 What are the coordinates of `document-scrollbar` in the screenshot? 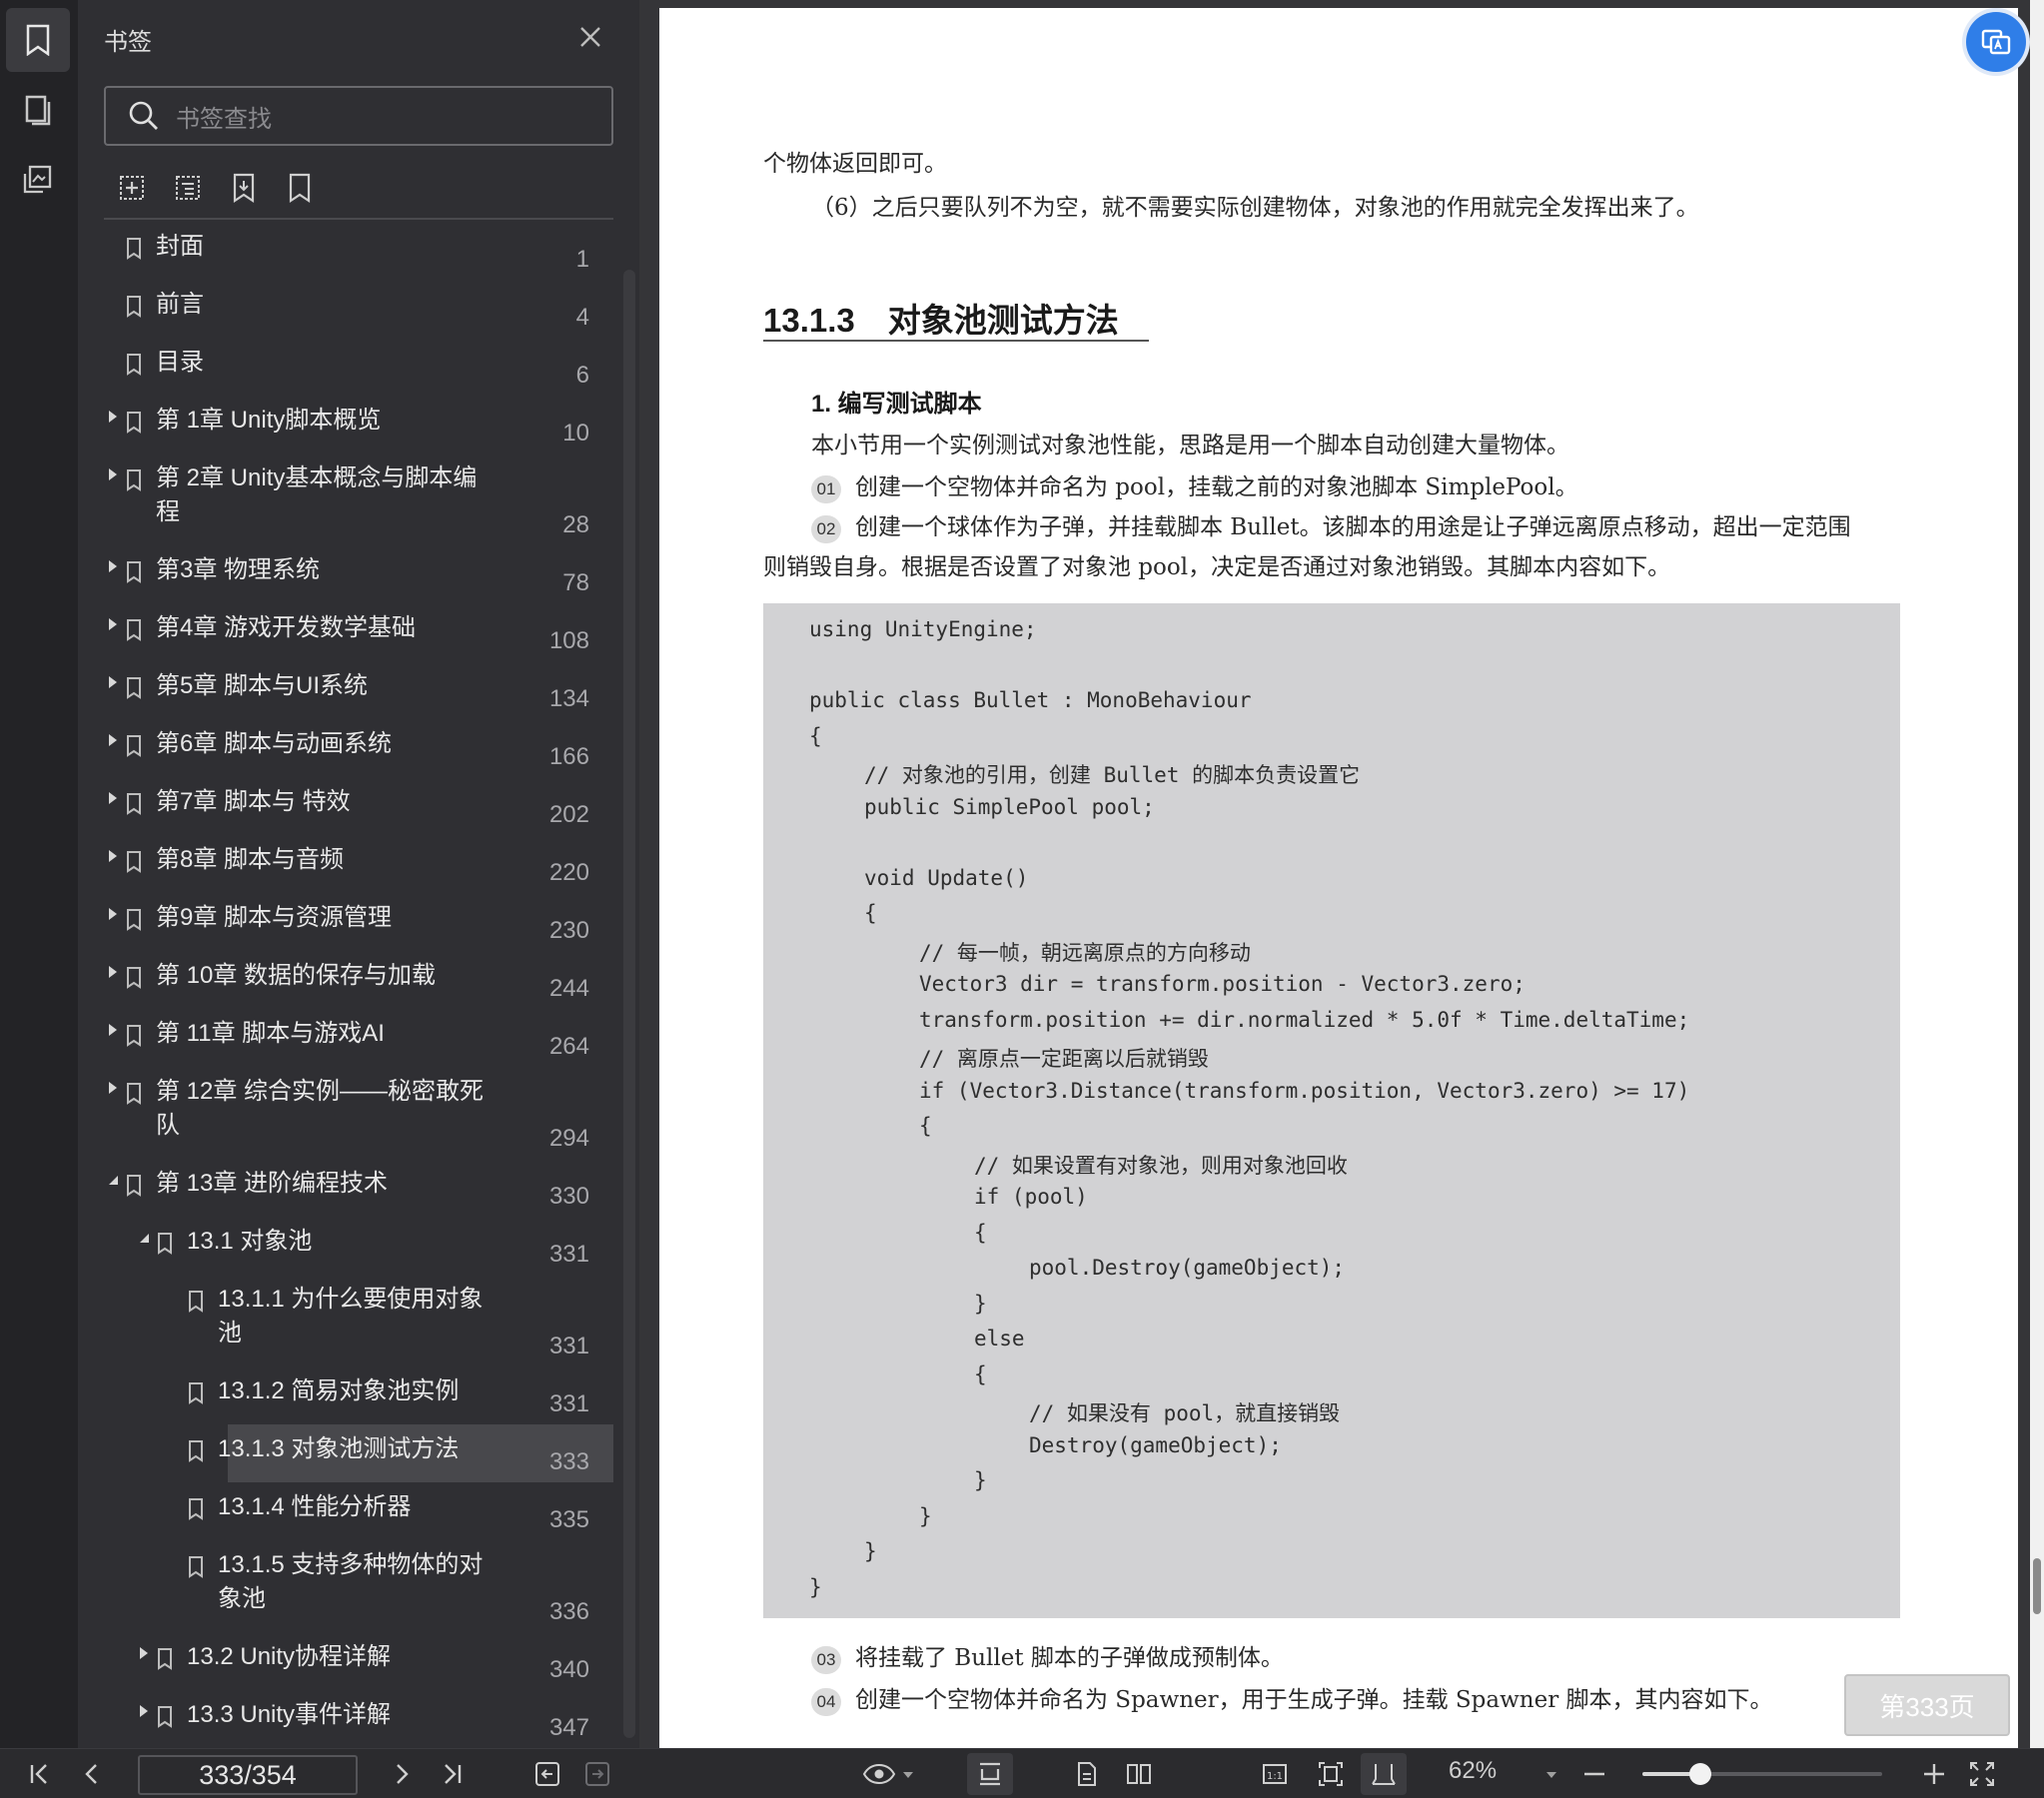 It's located at (2037, 874).